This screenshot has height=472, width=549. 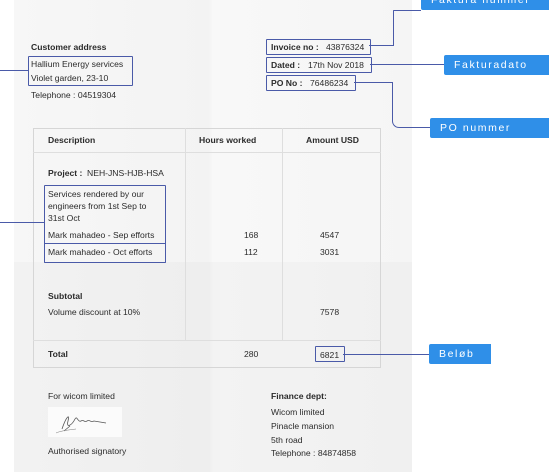 What do you see at coordinates (393, 28) in the screenshot?
I see `invoice-number-connector-up` at bounding box center [393, 28].